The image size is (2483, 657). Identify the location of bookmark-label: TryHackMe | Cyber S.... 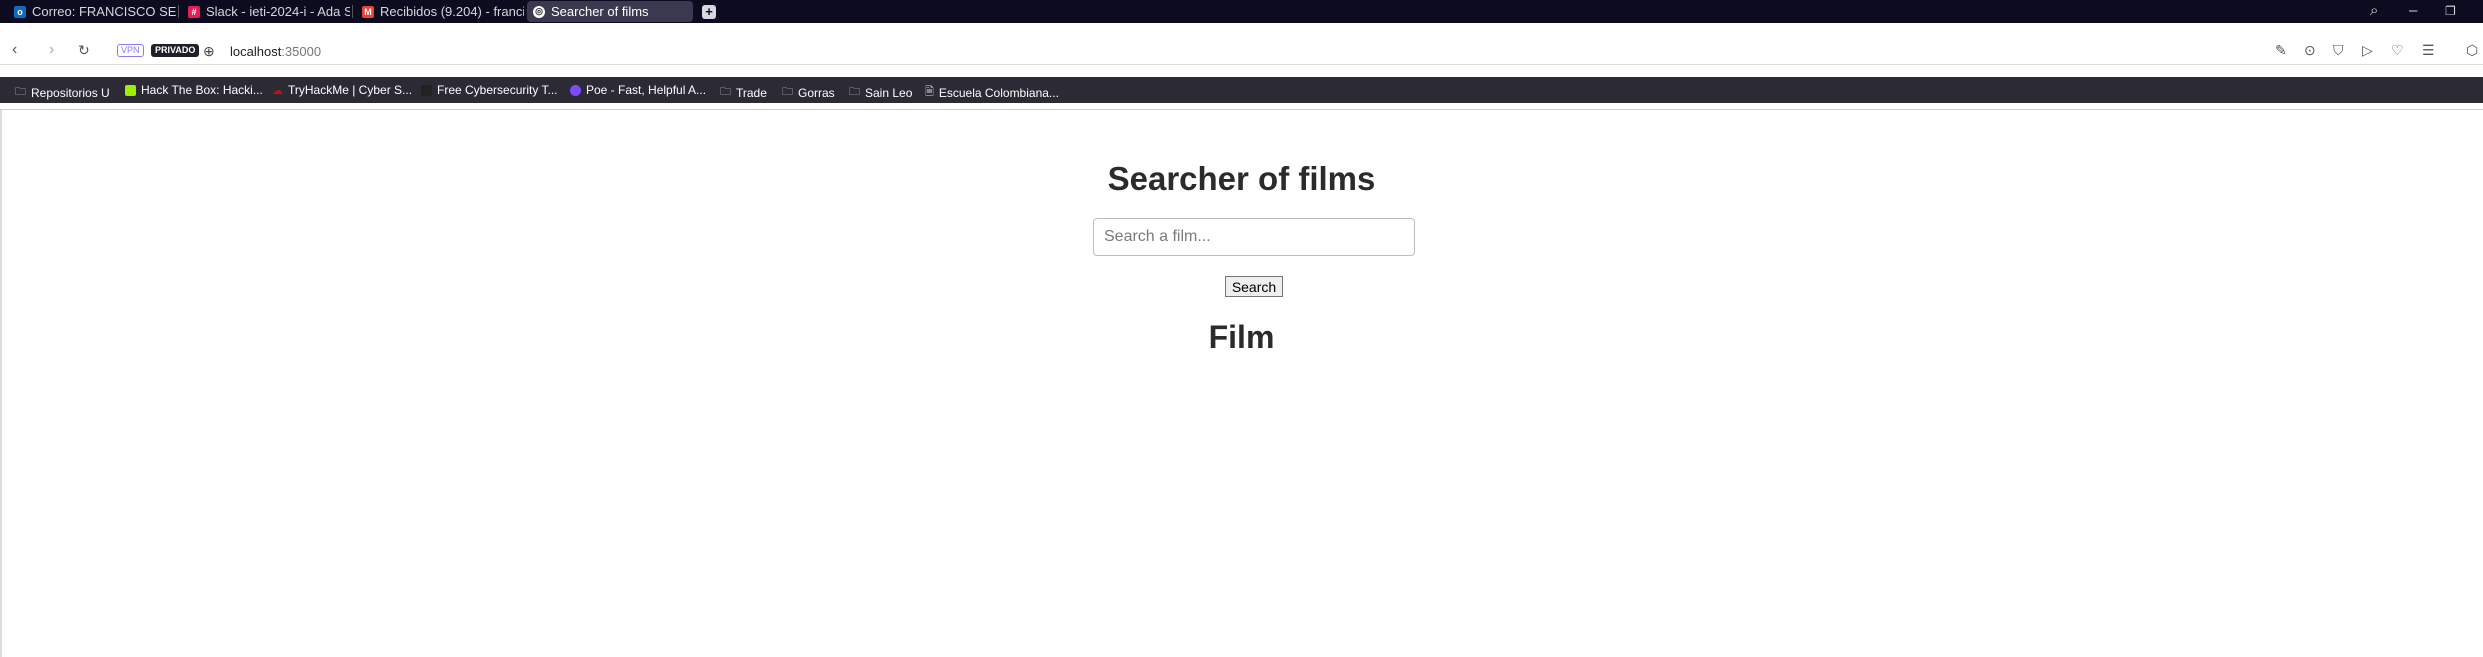
(350, 90).